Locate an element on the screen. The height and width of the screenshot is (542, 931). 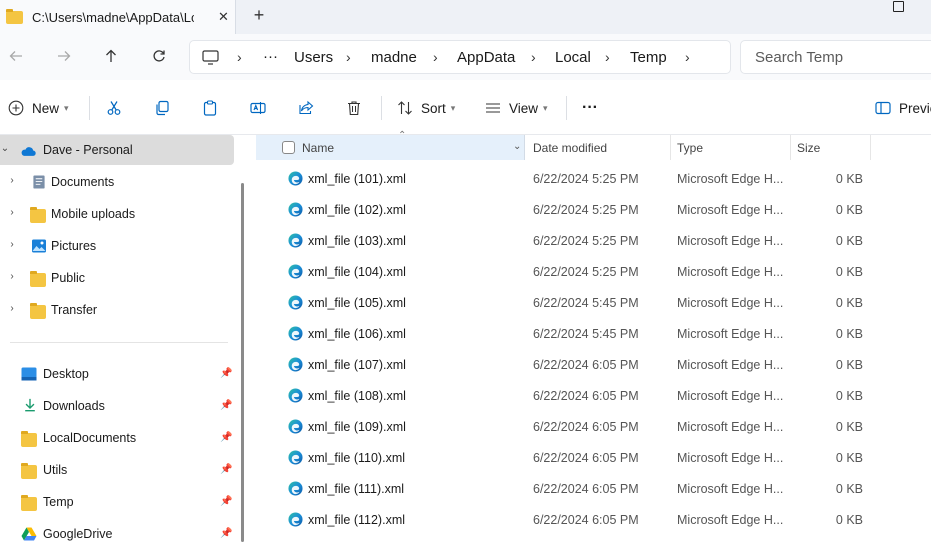
rename-button is located at coordinates (258, 108).